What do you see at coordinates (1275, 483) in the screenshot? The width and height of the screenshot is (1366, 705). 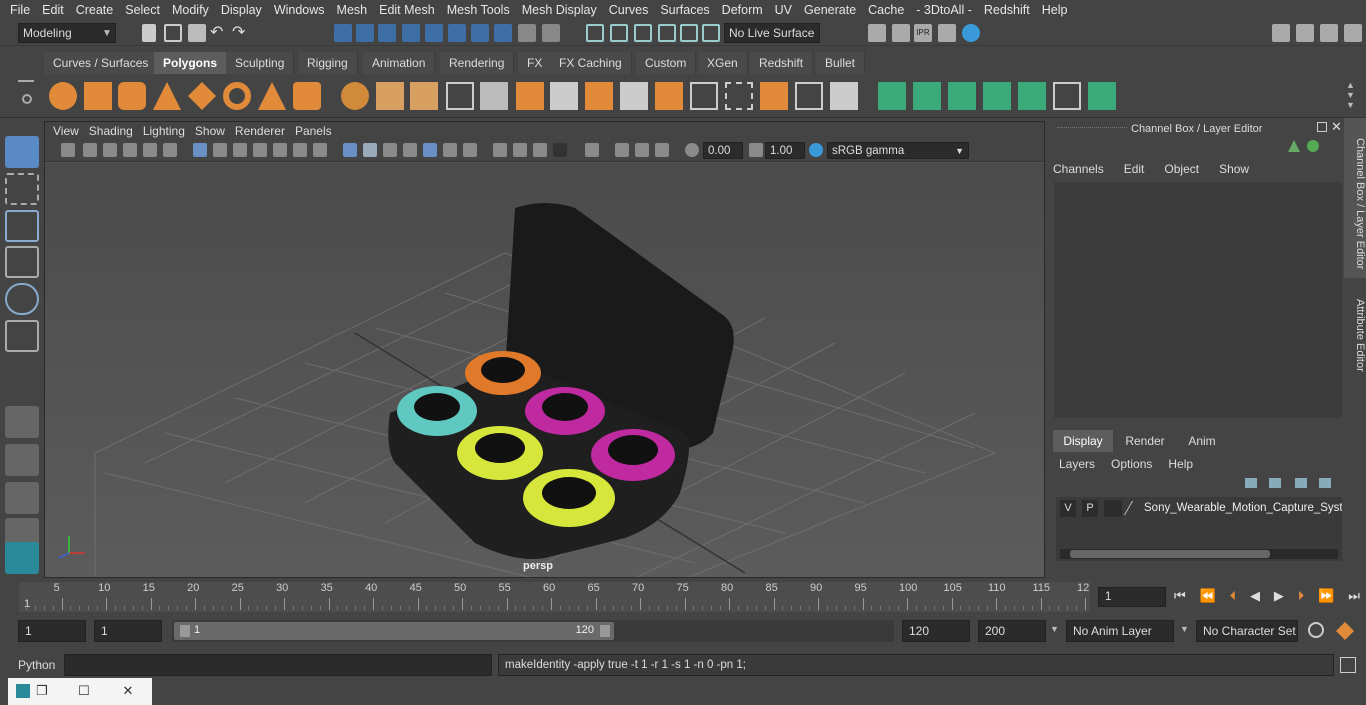 I see `move-layer-down-icon` at bounding box center [1275, 483].